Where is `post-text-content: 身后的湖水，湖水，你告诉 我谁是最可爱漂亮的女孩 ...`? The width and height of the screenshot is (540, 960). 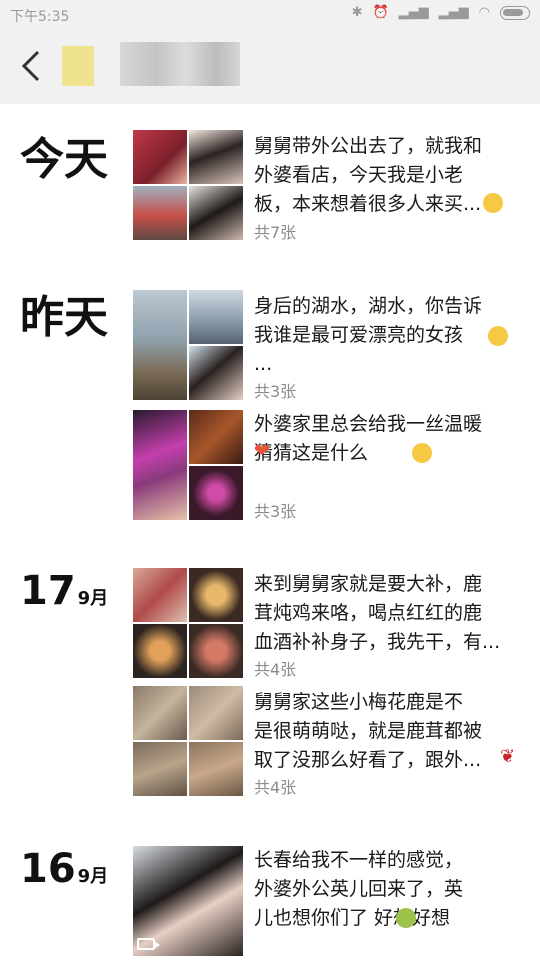
post-text-content: 身后的湖水，湖水，你告诉 我谁是最可爱漂亮的女孩 ... is located at coordinates (368, 335).